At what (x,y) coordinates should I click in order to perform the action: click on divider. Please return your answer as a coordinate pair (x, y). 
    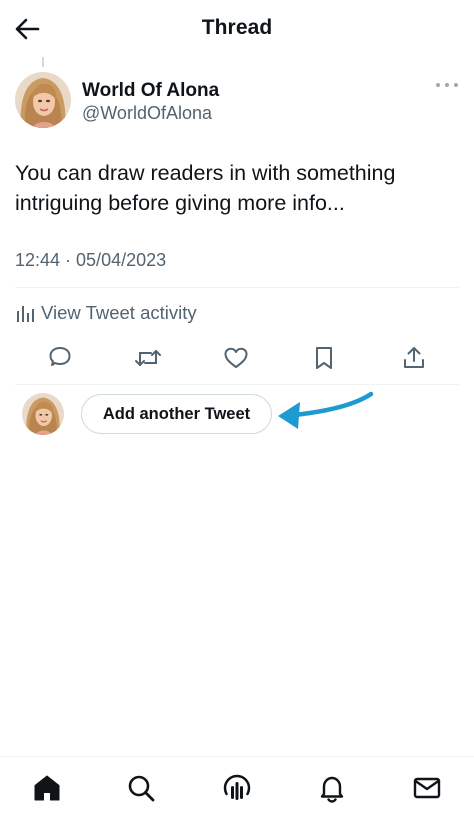
    Looking at the image, I should click on (237, 287).